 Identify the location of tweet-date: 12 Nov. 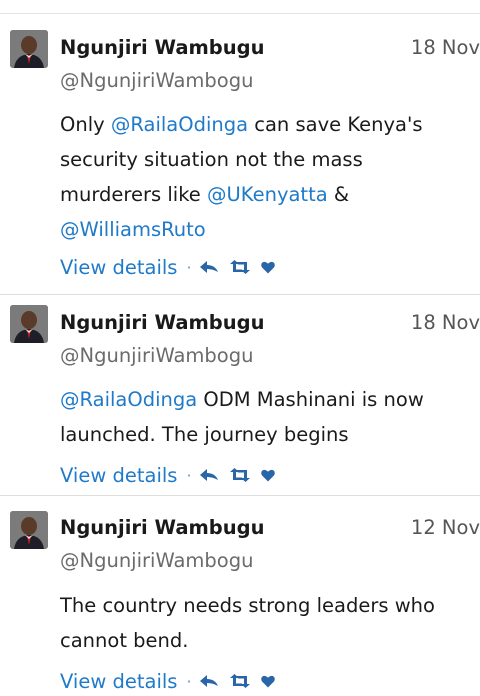
(445, 527).